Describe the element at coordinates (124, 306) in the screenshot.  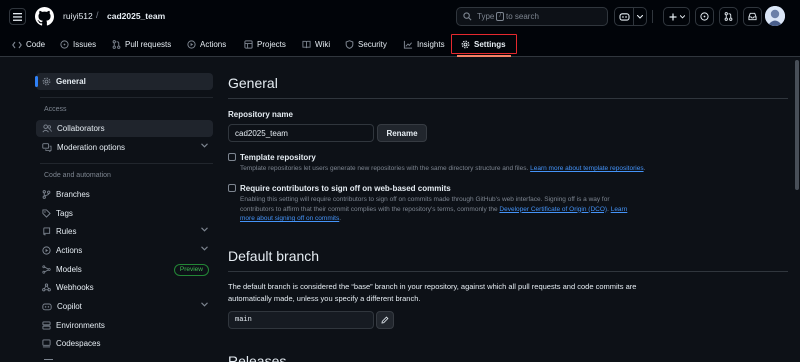
I see `sidebar-item-copilot: Copilot` at that location.